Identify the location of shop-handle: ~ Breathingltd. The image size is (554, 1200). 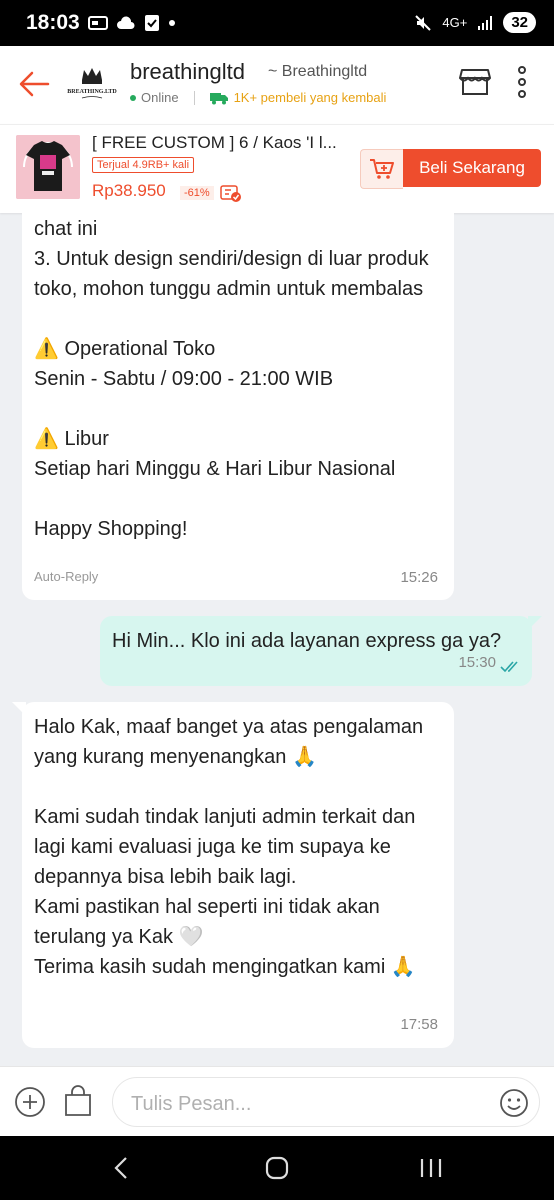
(318, 71).